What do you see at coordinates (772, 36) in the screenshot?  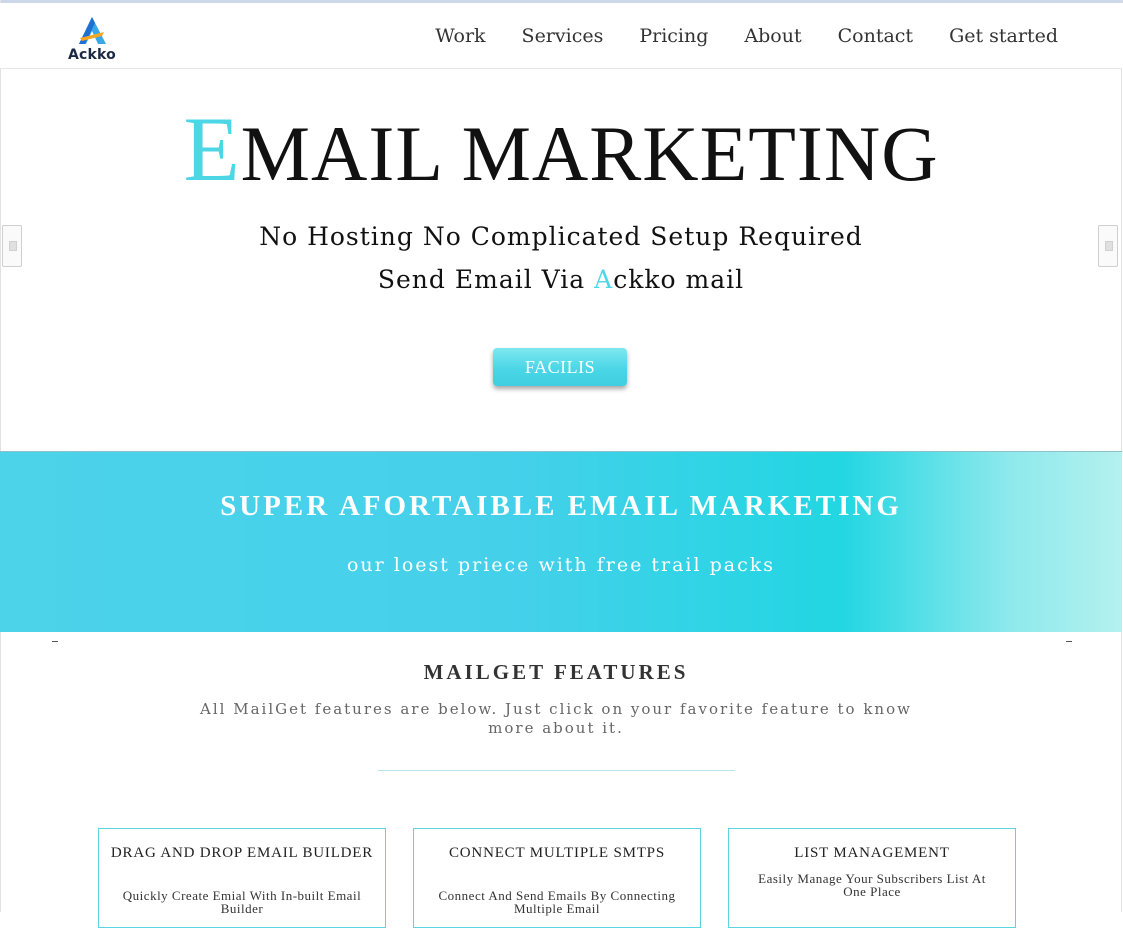 I see `nav-item-about: About` at bounding box center [772, 36].